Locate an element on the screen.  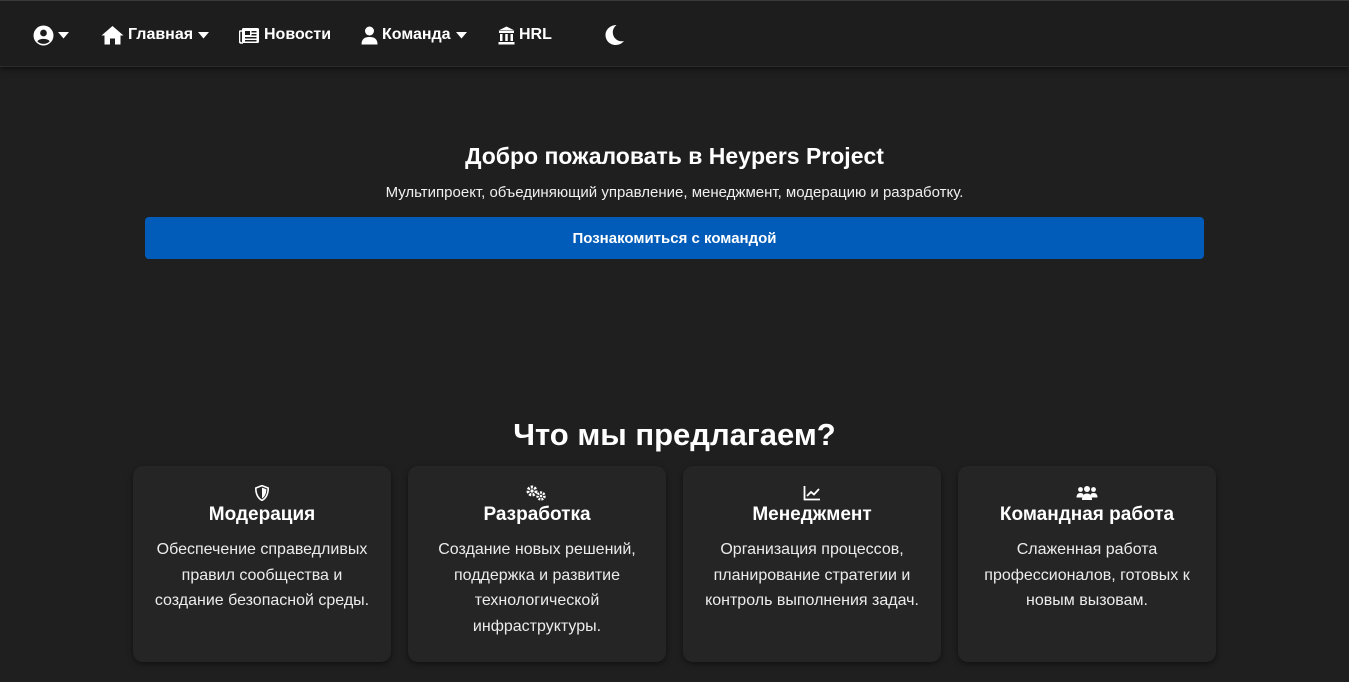
nav-home: Главная is located at coordinates (155, 35).